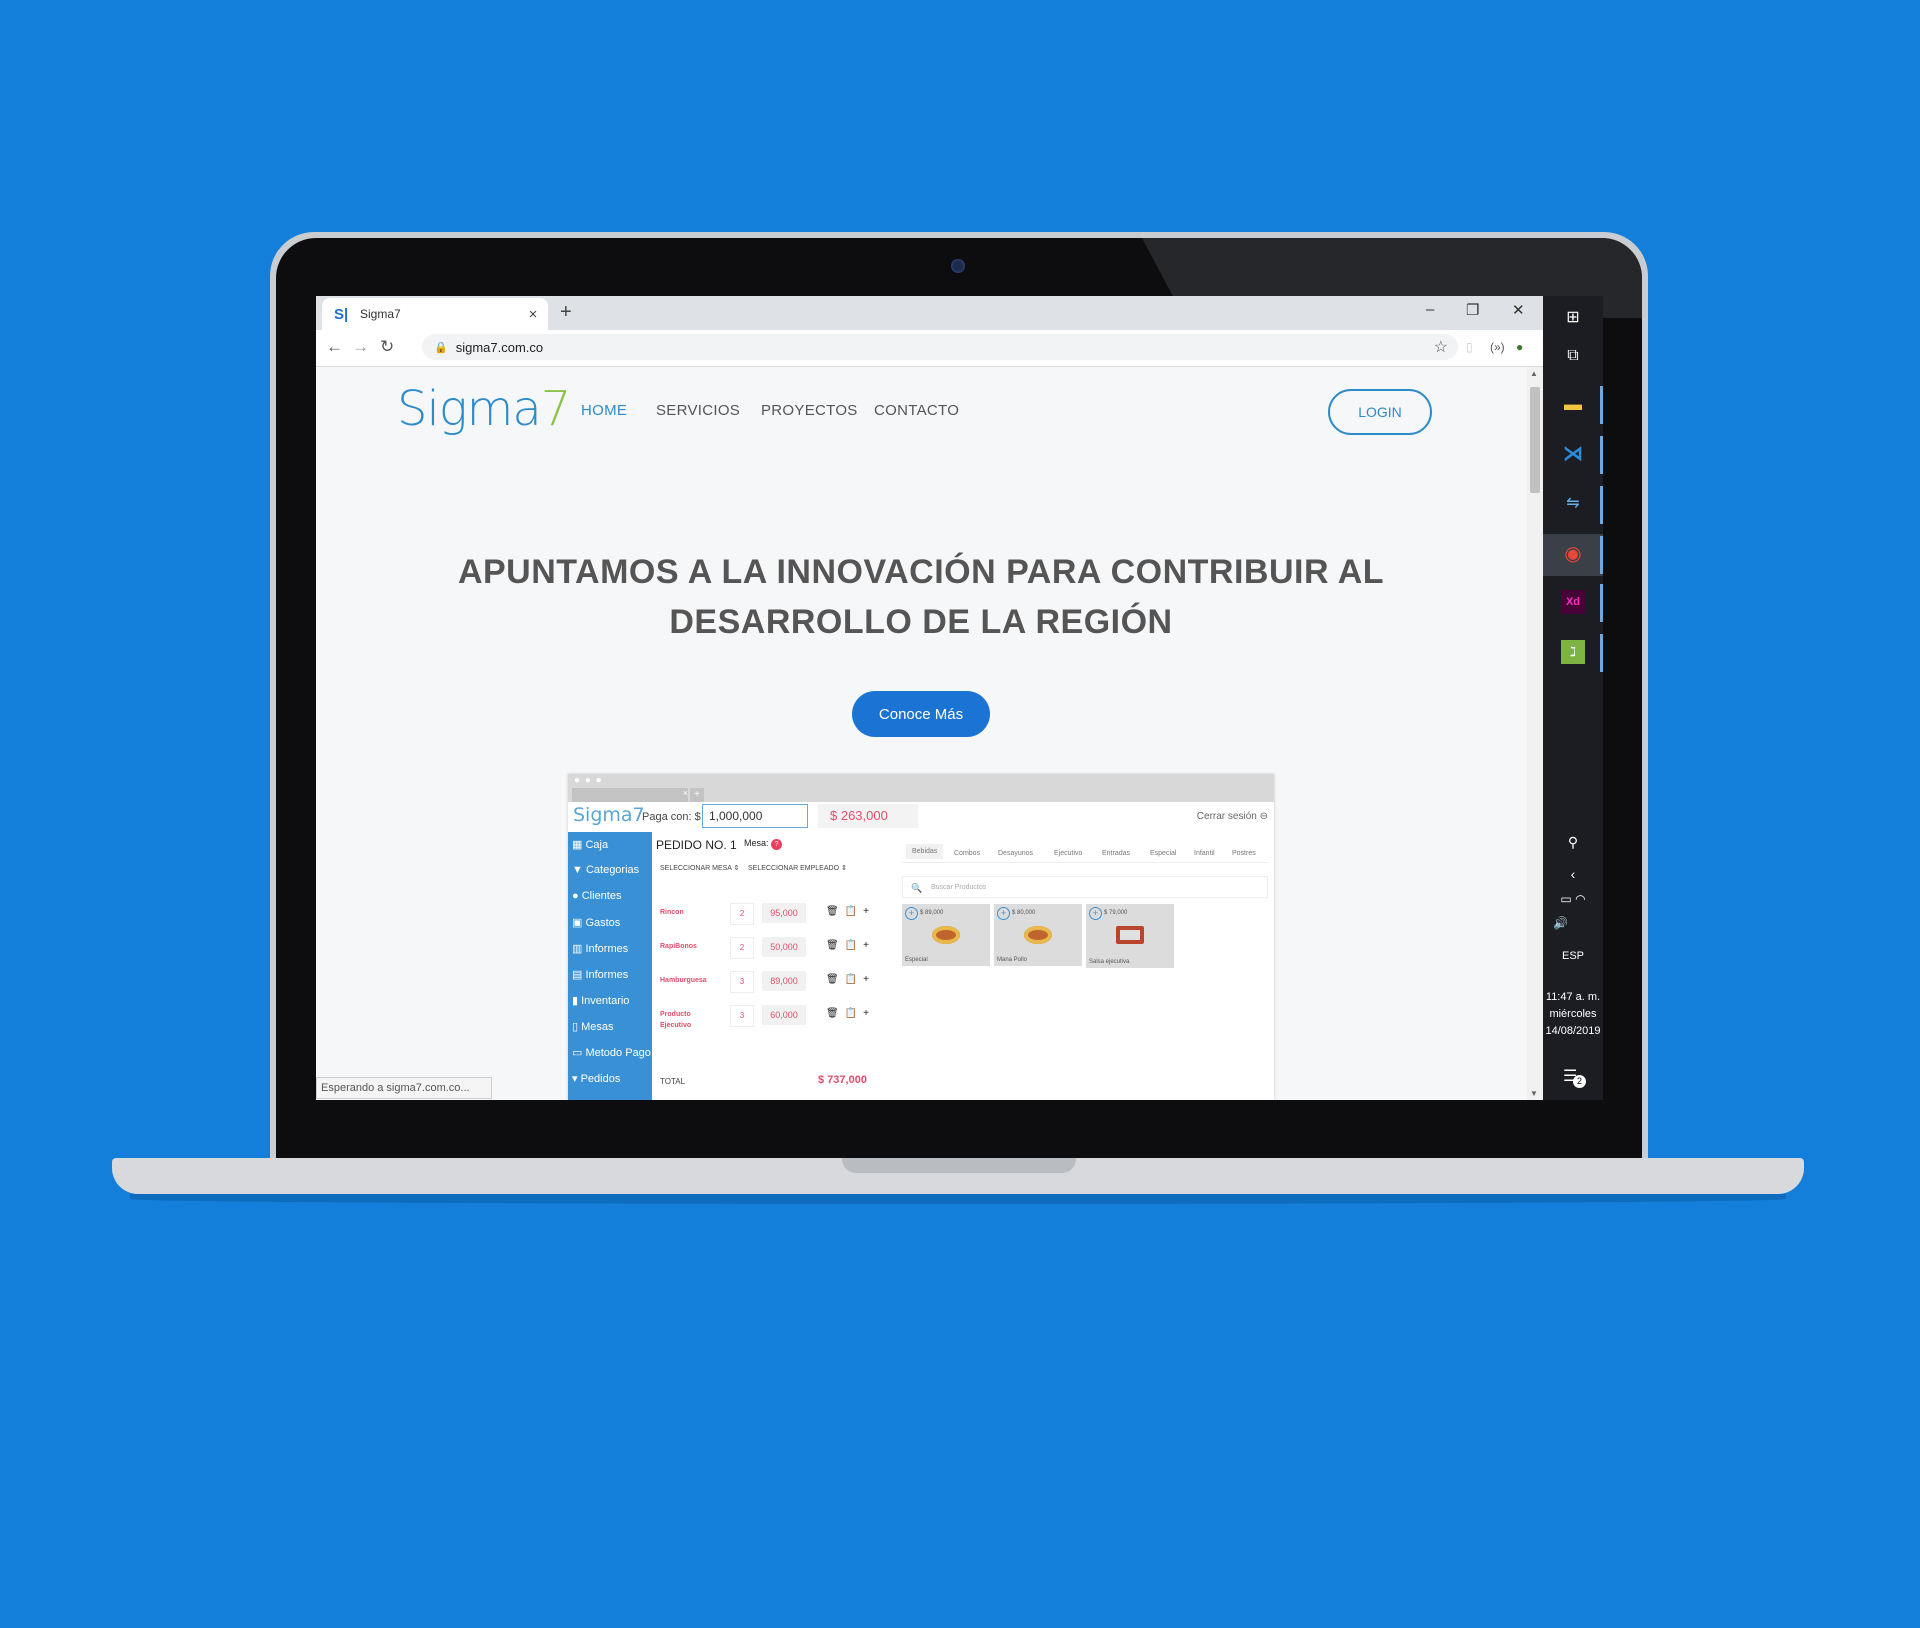 The height and width of the screenshot is (1628, 1920). Describe the element at coordinates (698, 410) in the screenshot. I see `nav-servicios: SERVICIOS` at that location.